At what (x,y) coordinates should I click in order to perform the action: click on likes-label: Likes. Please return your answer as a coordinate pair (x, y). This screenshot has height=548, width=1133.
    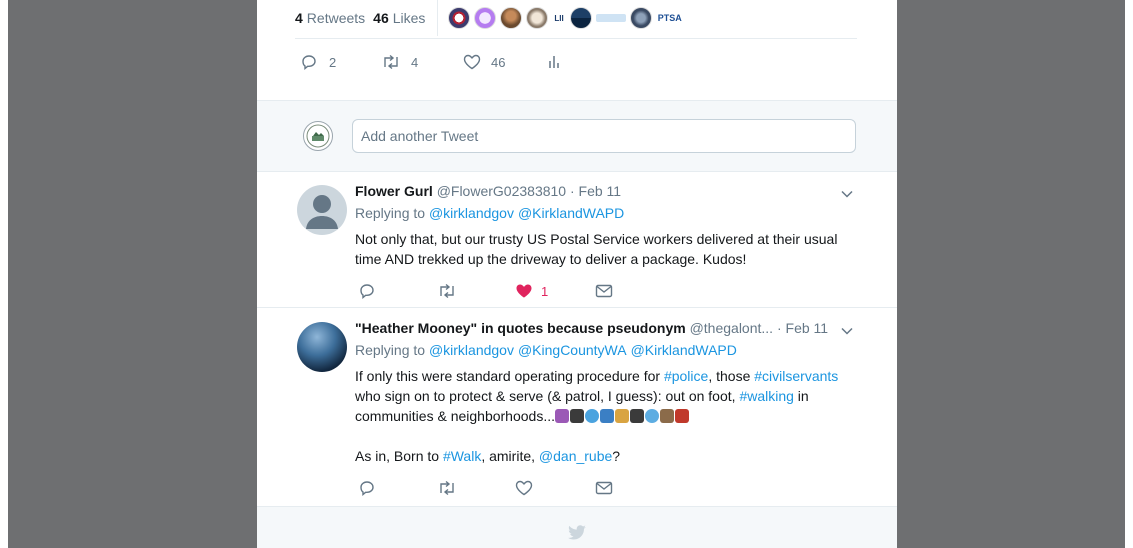
    Looking at the image, I should click on (409, 18).